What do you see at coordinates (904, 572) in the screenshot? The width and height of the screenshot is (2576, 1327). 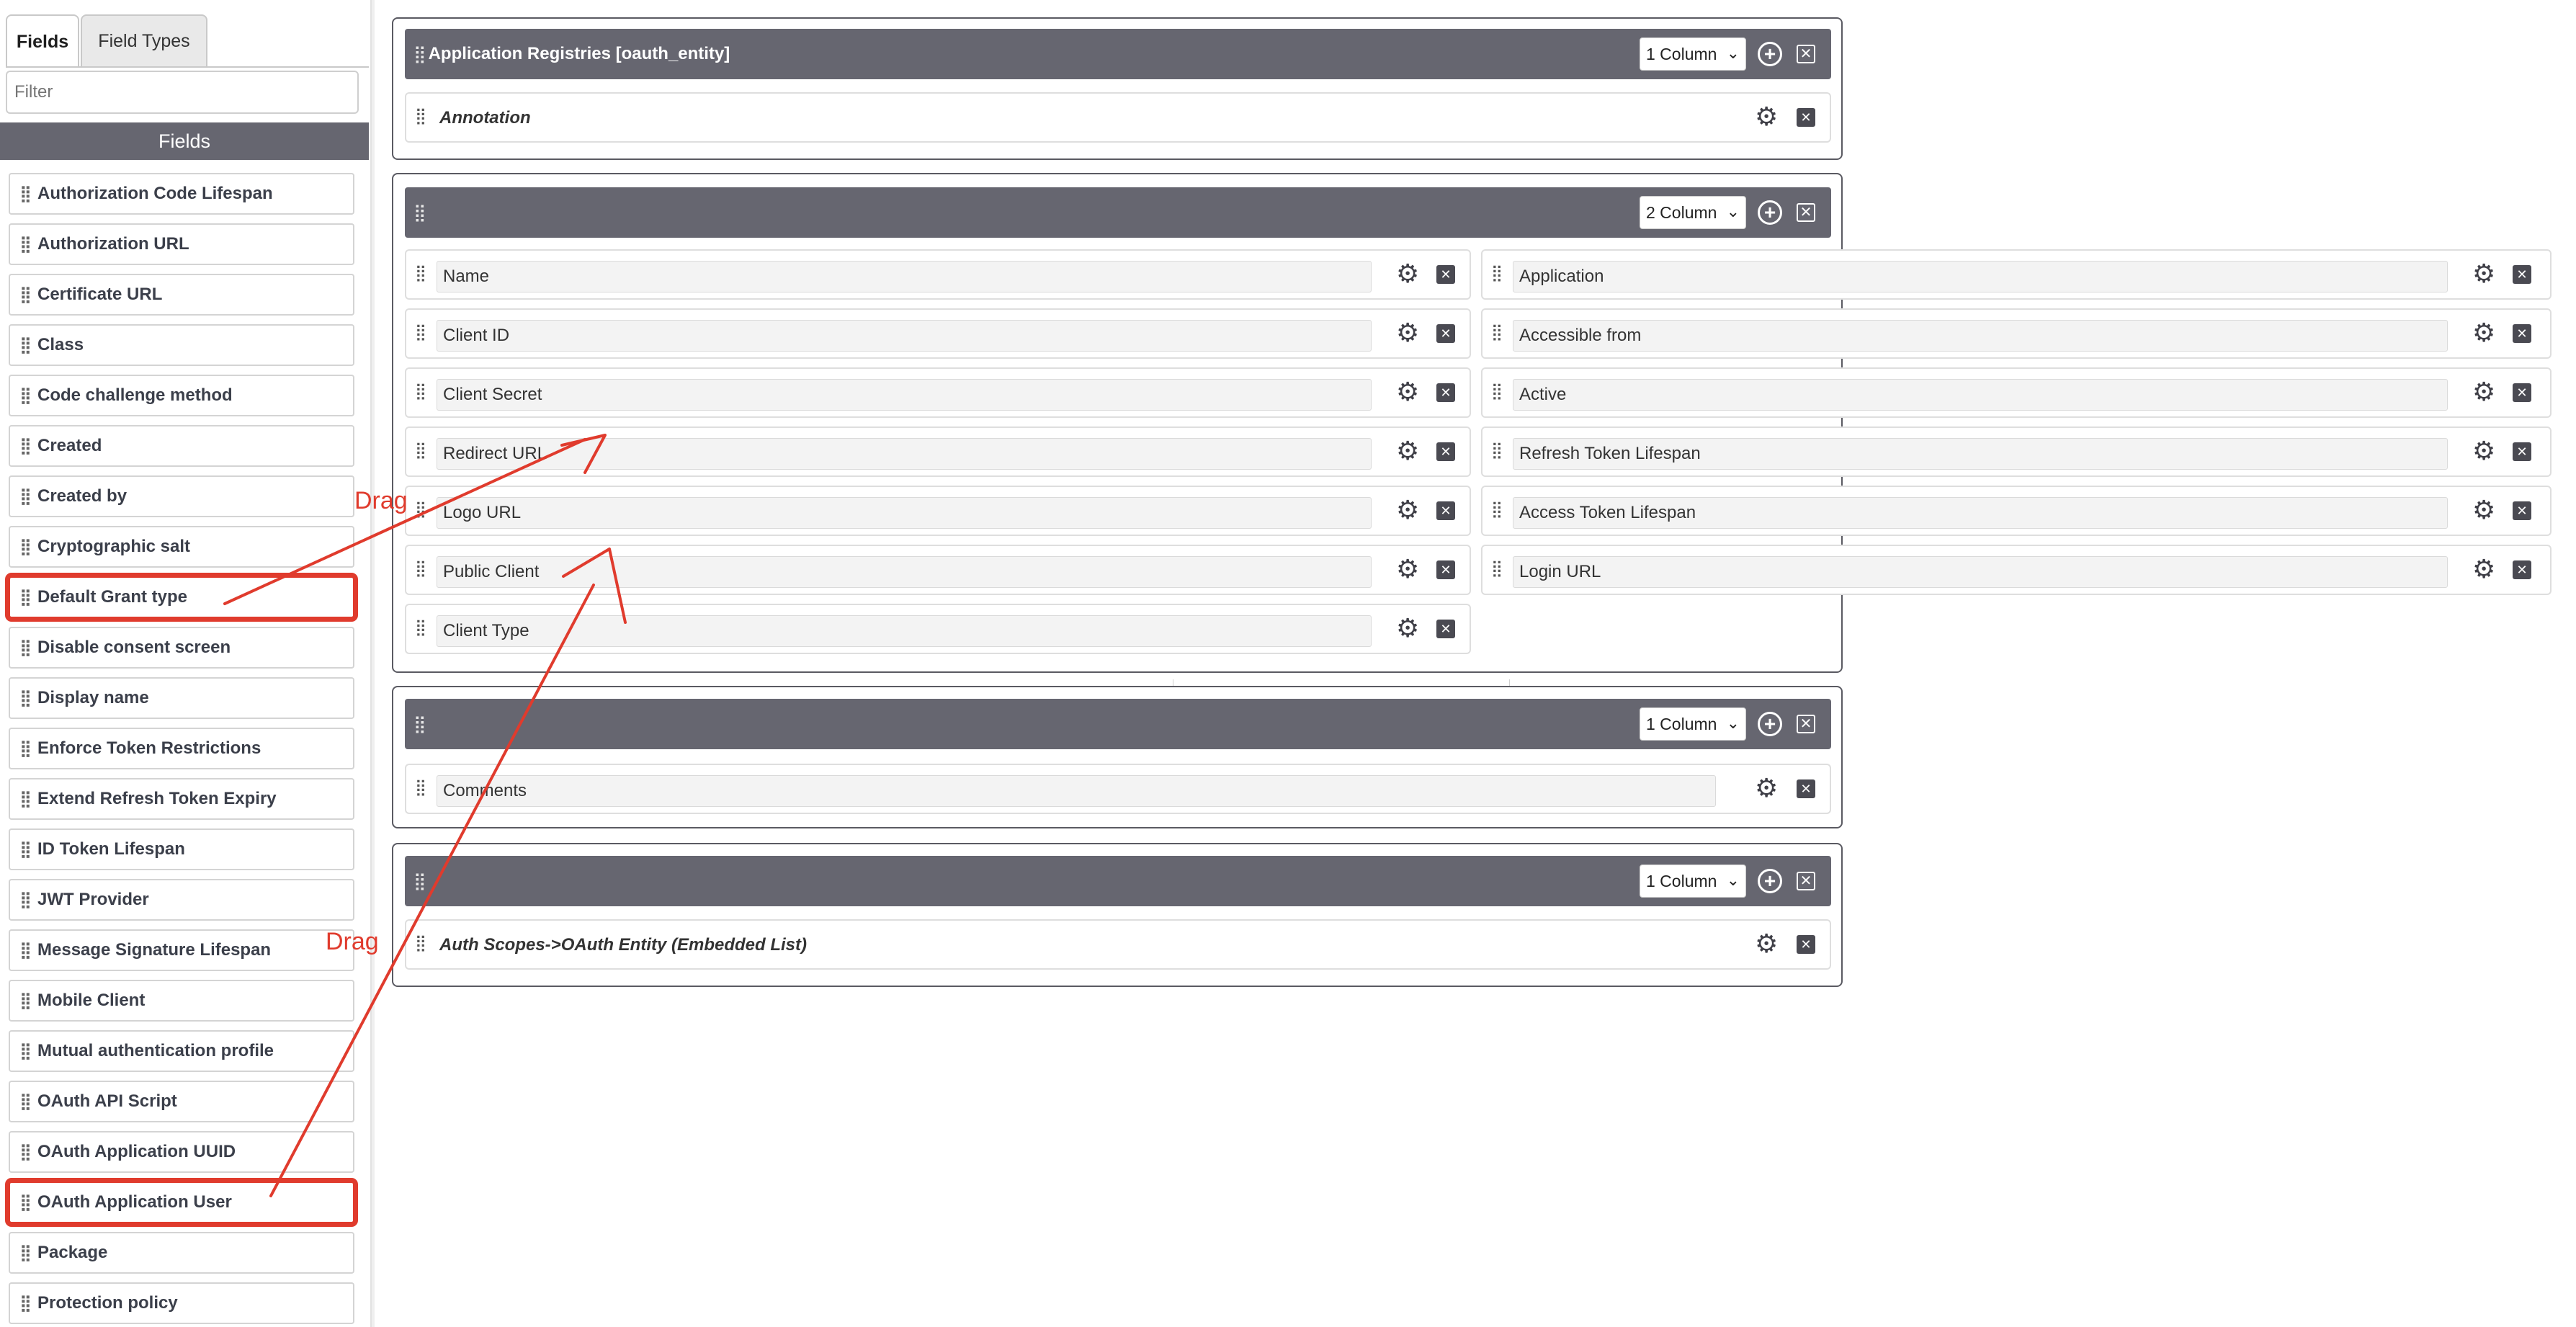 I see `field-public-client: Public Client` at bounding box center [904, 572].